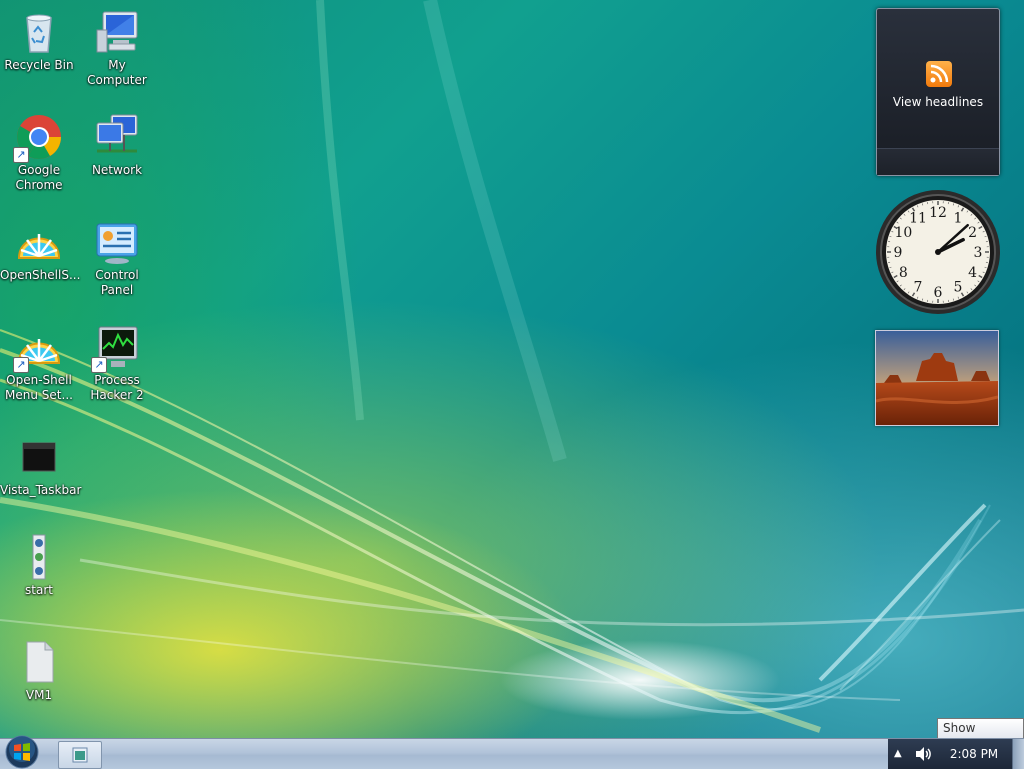 The width and height of the screenshot is (1024, 773). I want to click on taskbar: ▲ 2:08 PM, so click(512, 753).